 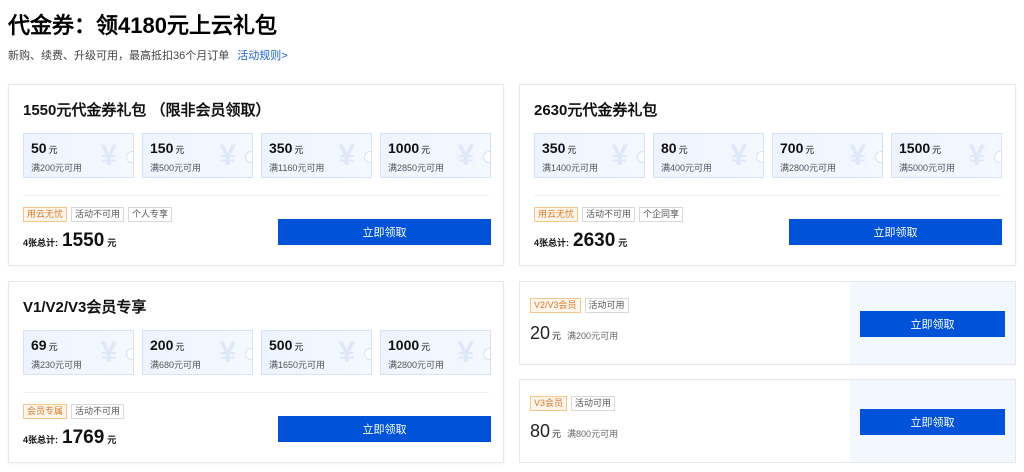 What do you see at coordinates (39, 148) in the screenshot?
I see `coupon-amount-value: 50` at bounding box center [39, 148].